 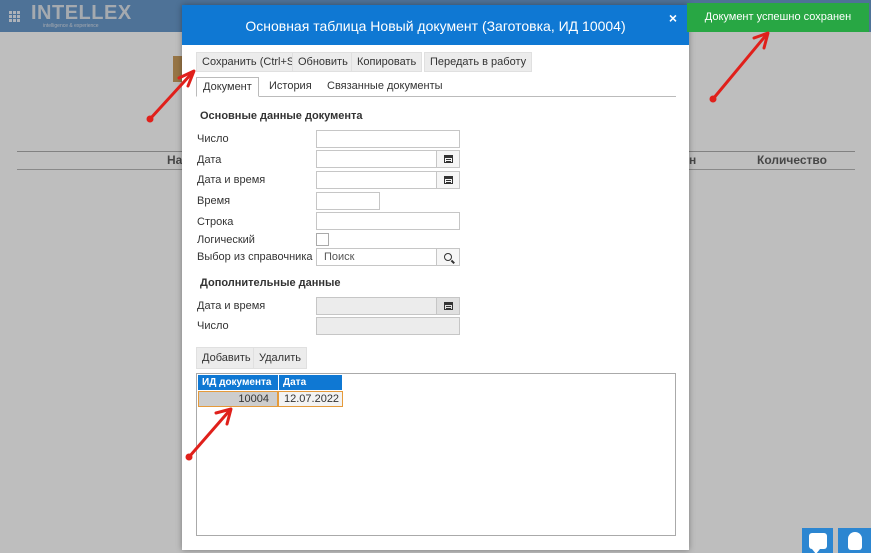 What do you see at coordinates (778, 17) in the screenshot?
I see `success-toast: Документ успешно сохранен` at bounding box center [778, 17].